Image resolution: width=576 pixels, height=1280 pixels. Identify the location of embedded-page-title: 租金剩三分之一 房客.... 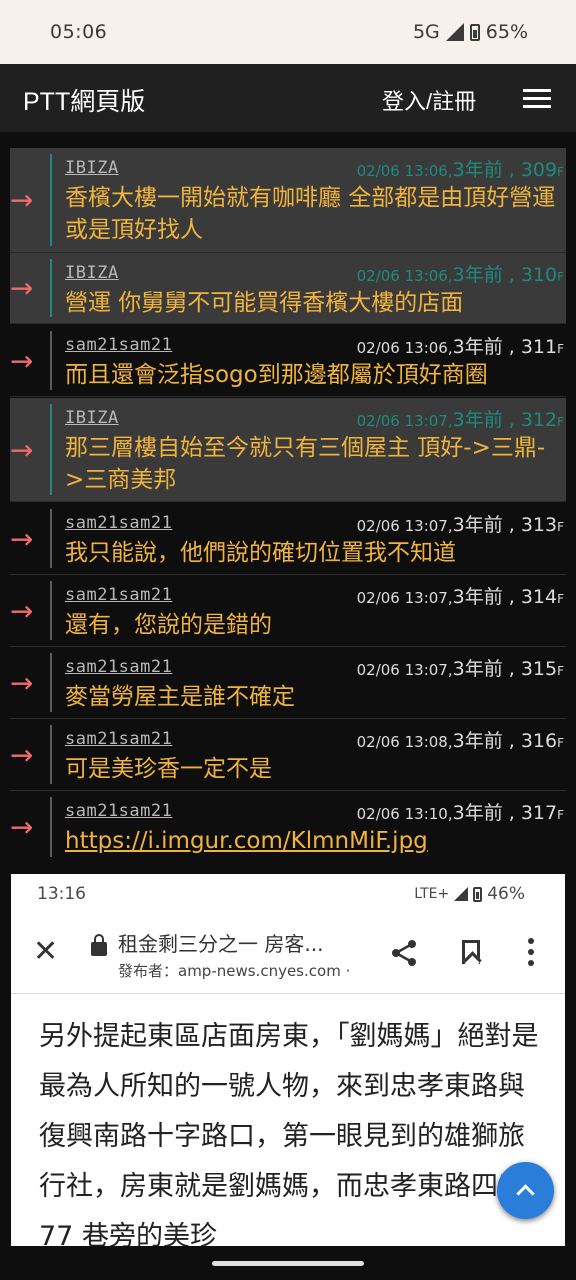
(221, 944).